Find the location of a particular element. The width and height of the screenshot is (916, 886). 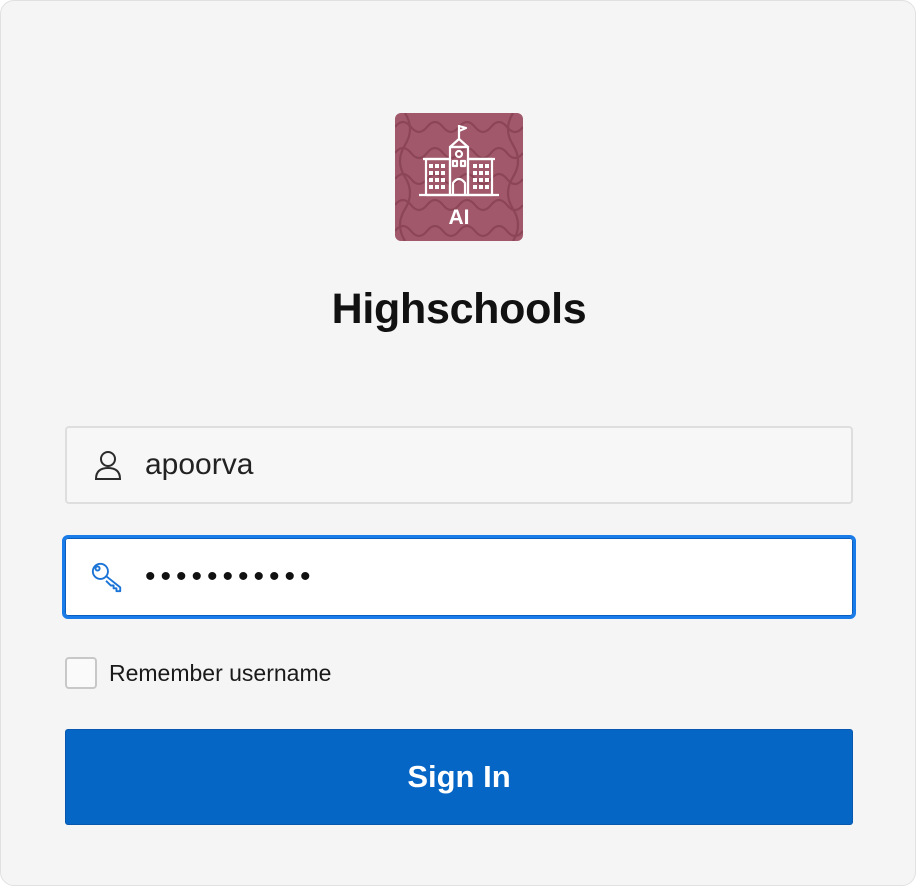

username-input is located at coordinates (490, 465).